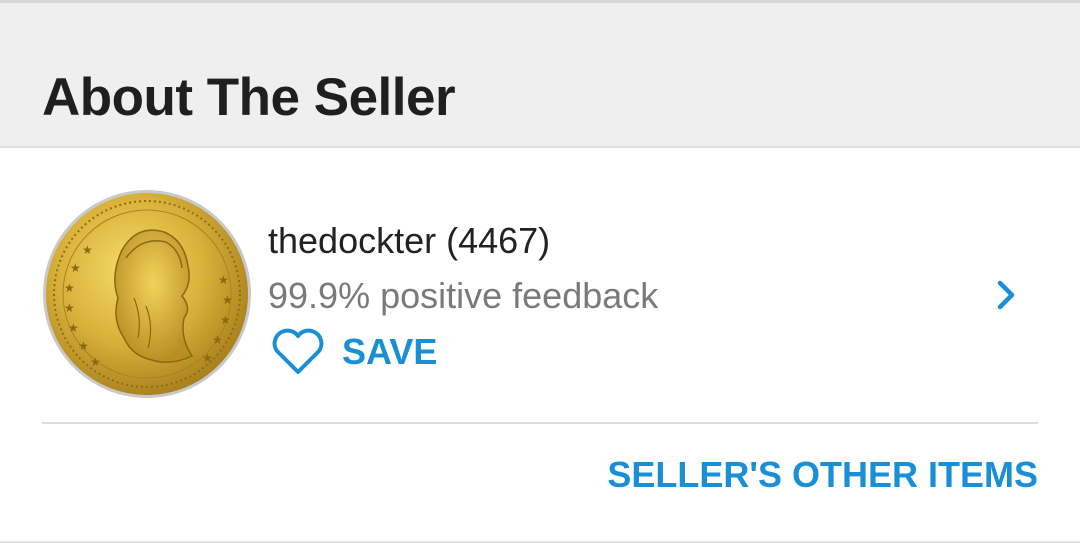 The width and height of the screenshot is (1080, 543). Describe the element at coordinates (463, 295) in the screenshot. I see `seller-feedback: 99.9% positive feedback` at that location.